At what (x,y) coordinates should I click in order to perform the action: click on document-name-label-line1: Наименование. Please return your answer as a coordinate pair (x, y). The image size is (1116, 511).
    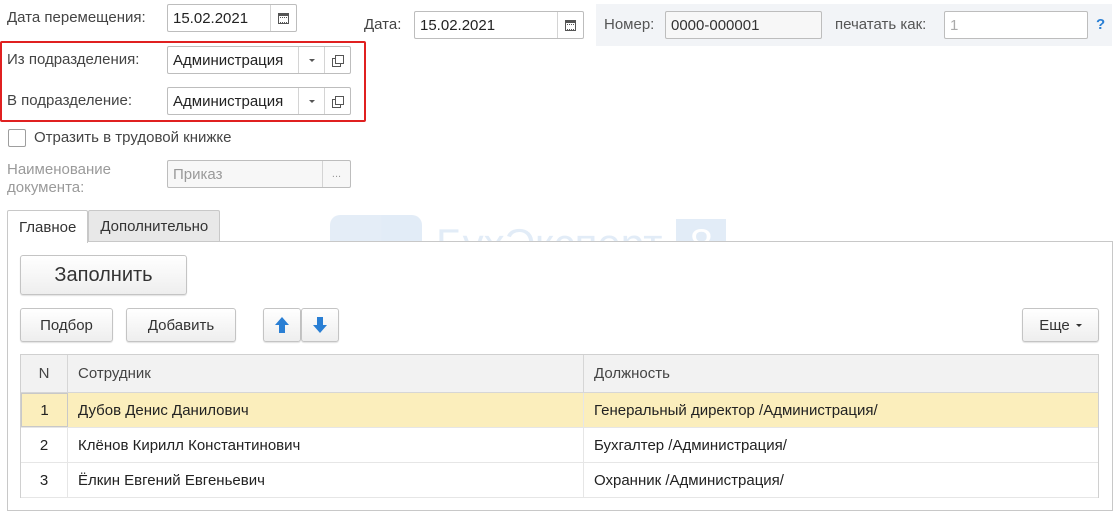
    Looking at the image, I should click on (59, 169).